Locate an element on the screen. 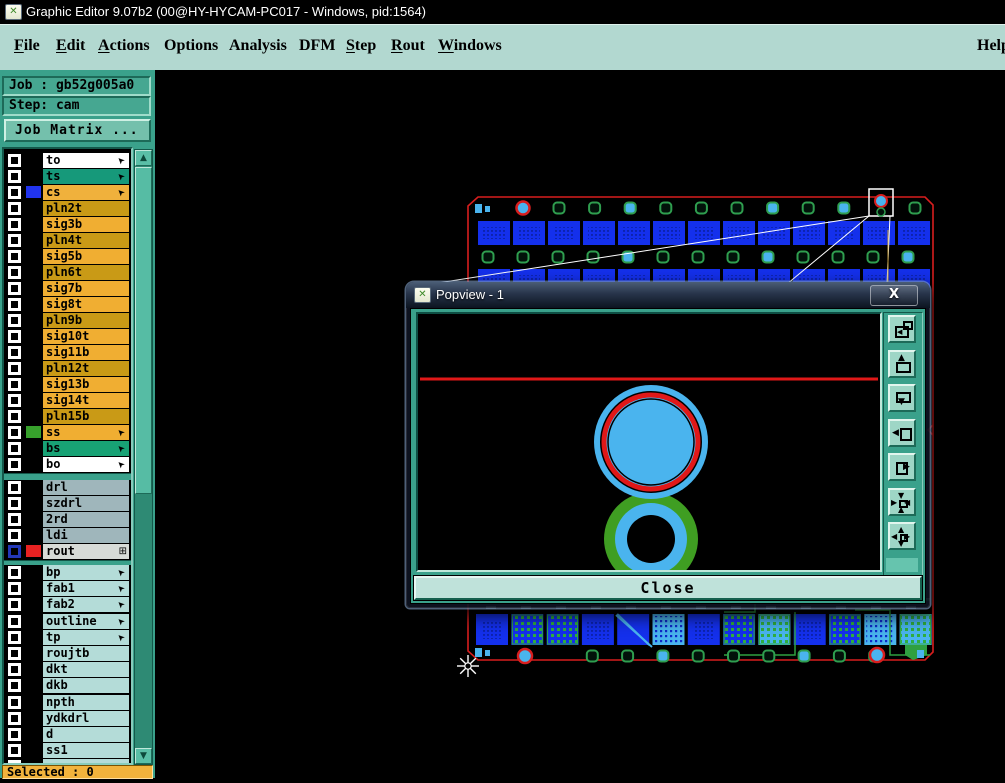  menu-dfm: DFM is located at coordinates (317, 46).